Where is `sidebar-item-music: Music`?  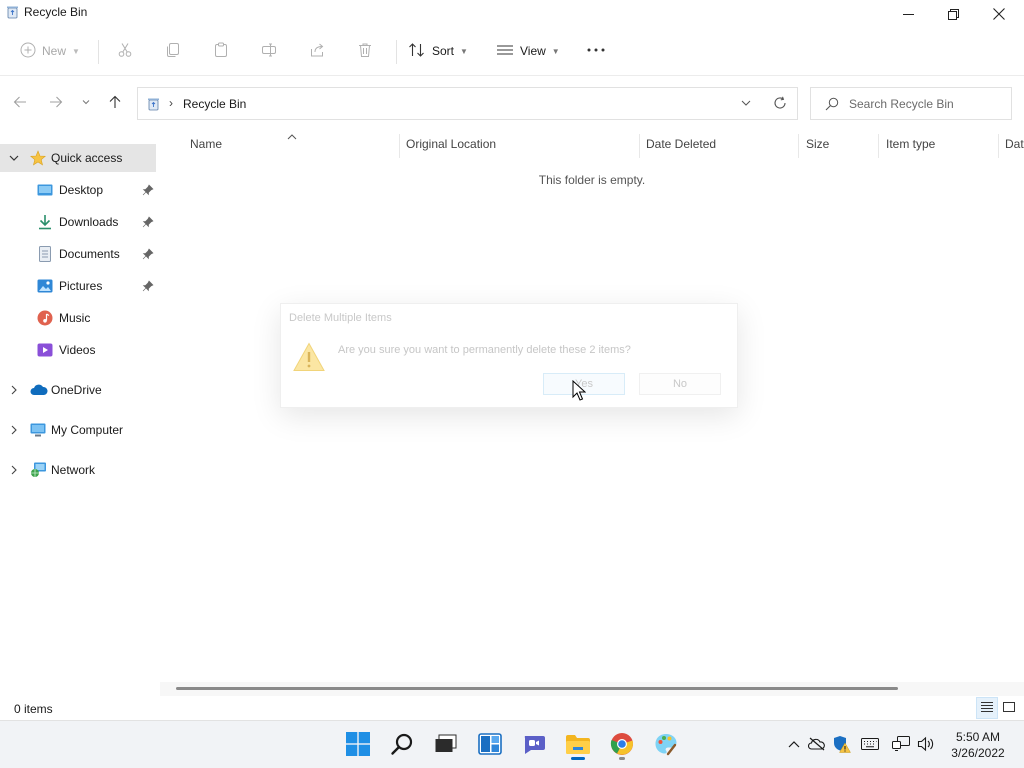
sidebar-item-music: Music is located at coordinates (78, 318).